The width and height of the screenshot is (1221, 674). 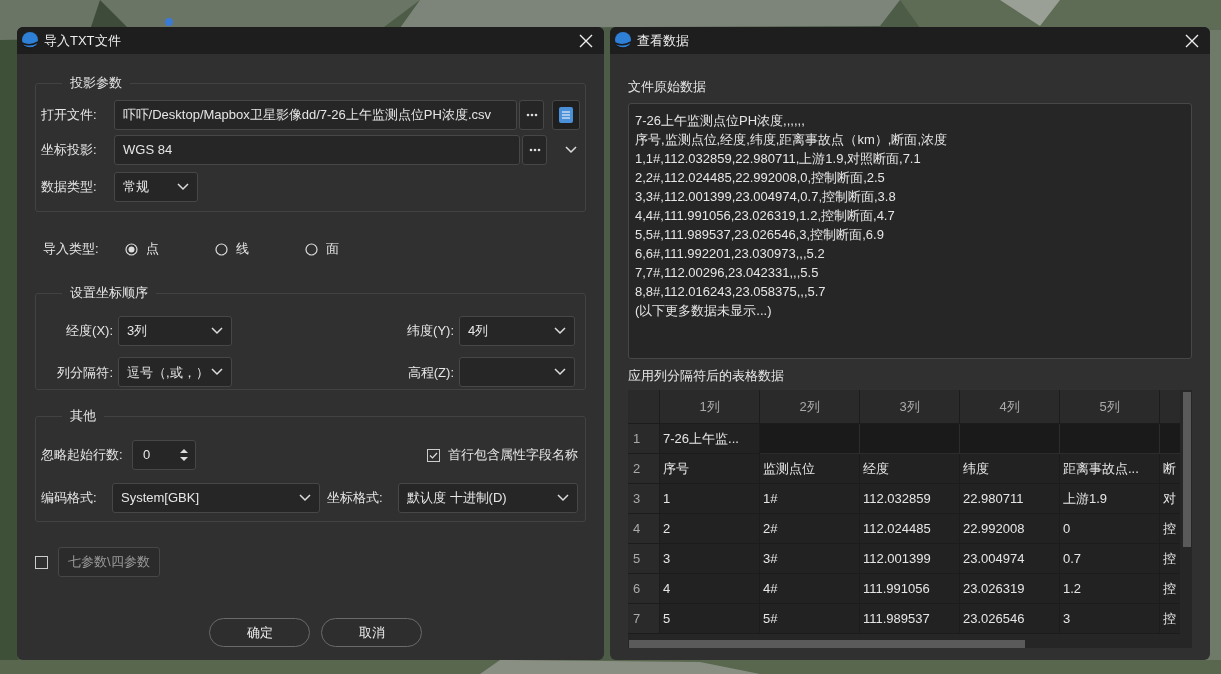 What do you see at coordinates (41, 562) in the screenshot?
I see `checkbox-icon` at bounding box center [41, 562].